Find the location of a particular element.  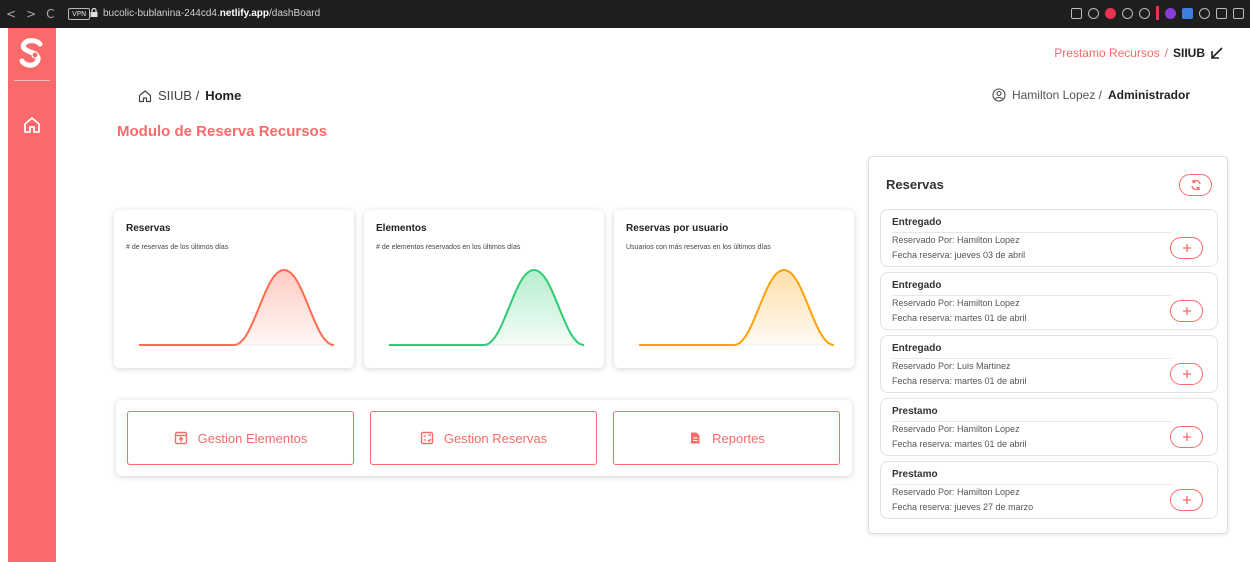

lock-icon is located at coordinates (94, 12).